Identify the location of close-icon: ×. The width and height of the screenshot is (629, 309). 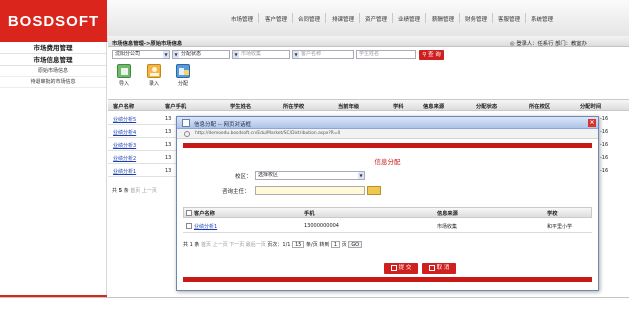
(592, 123).